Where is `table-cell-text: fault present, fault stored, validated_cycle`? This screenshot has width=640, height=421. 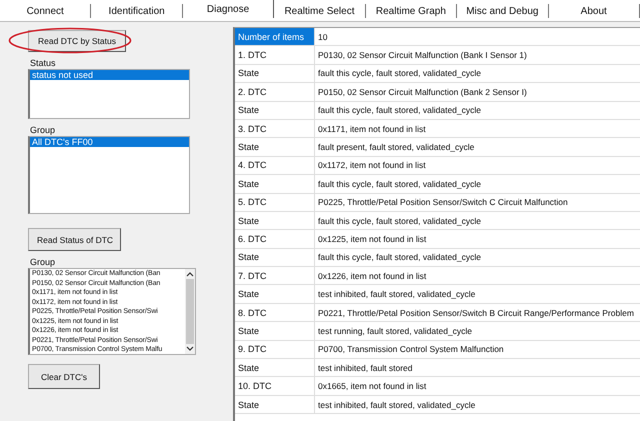 table-cell-text: fault present, fault stored, validated_cycle is located at coordinates (396, 147).